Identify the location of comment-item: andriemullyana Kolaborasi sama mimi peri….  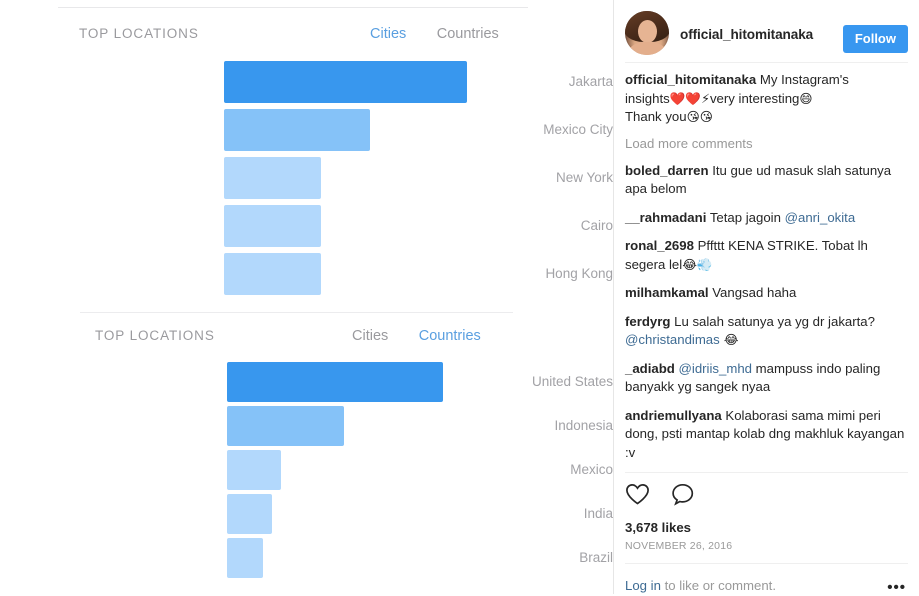
(766, 435).